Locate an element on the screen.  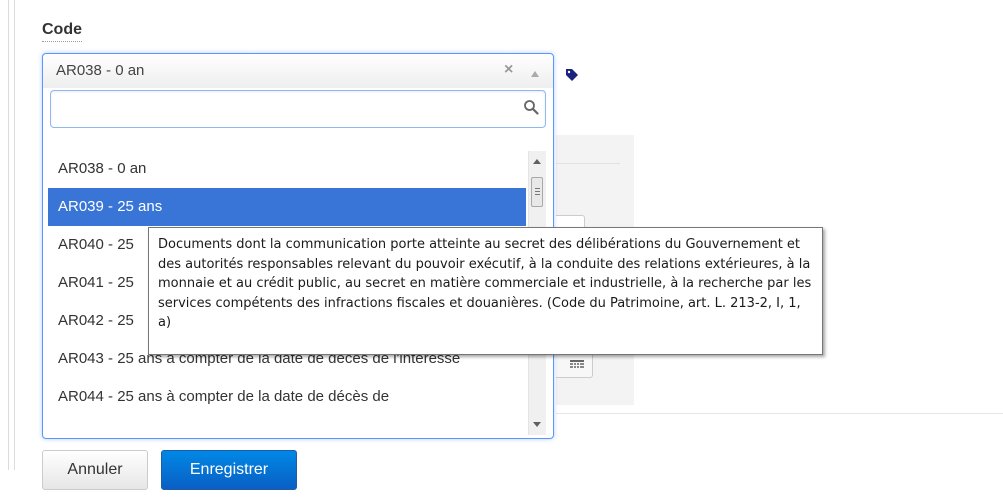
clear-selection-icon: × is located at coordinates (508, 70).